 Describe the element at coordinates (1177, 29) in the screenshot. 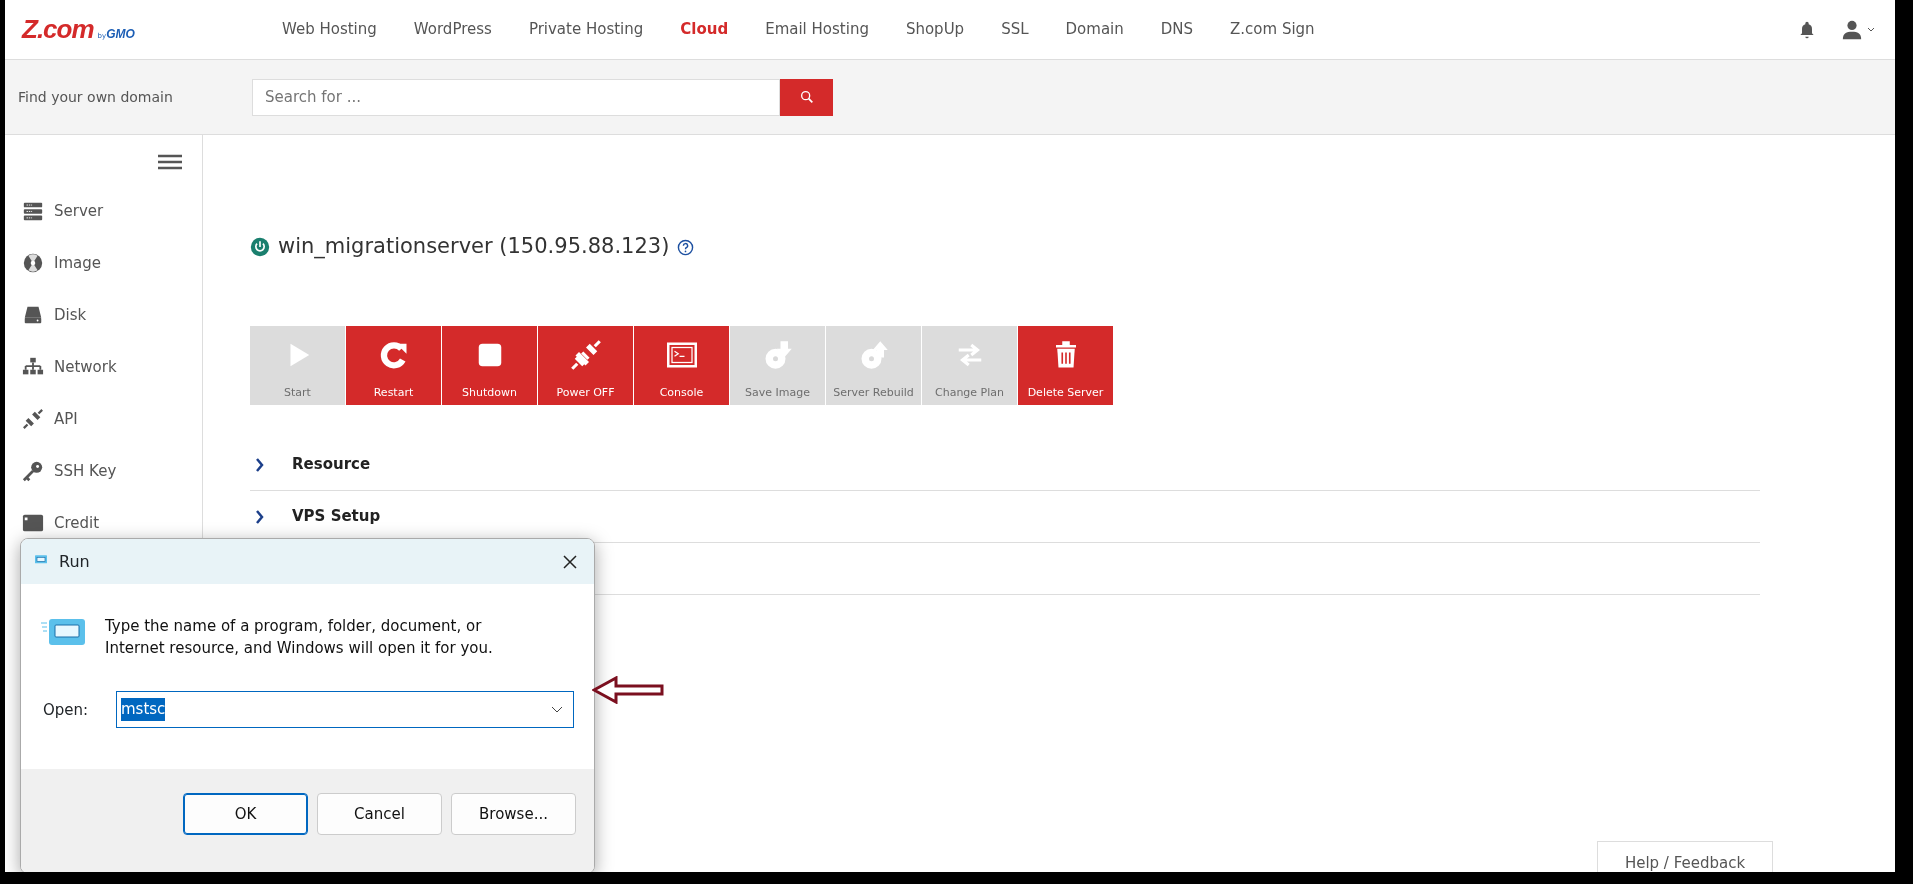

I see `nav-link: DNS` at that location.